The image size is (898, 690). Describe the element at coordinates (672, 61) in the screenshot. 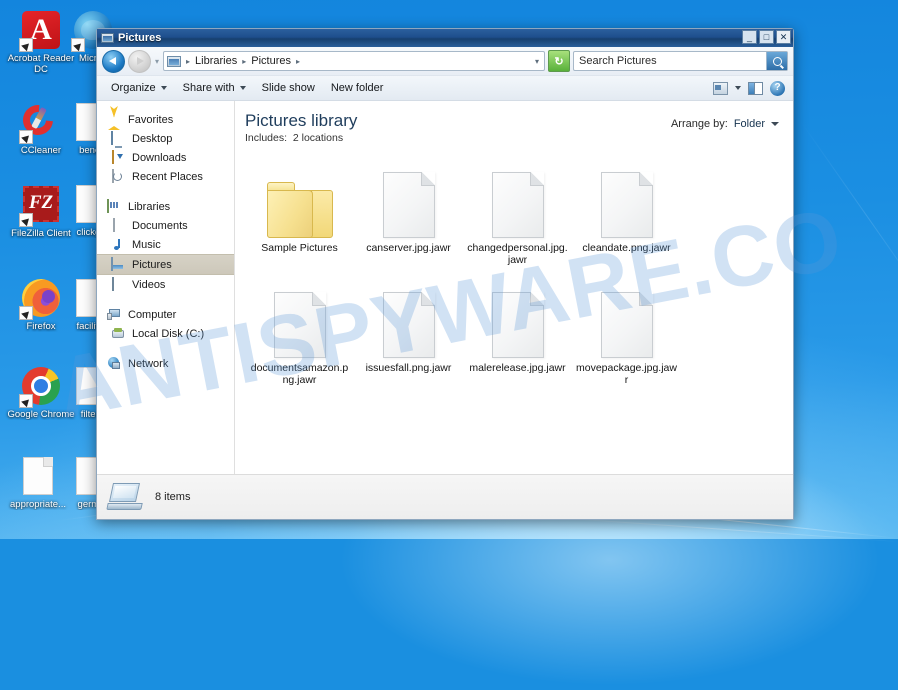

I see `search-input: Search Pictures` at that location.